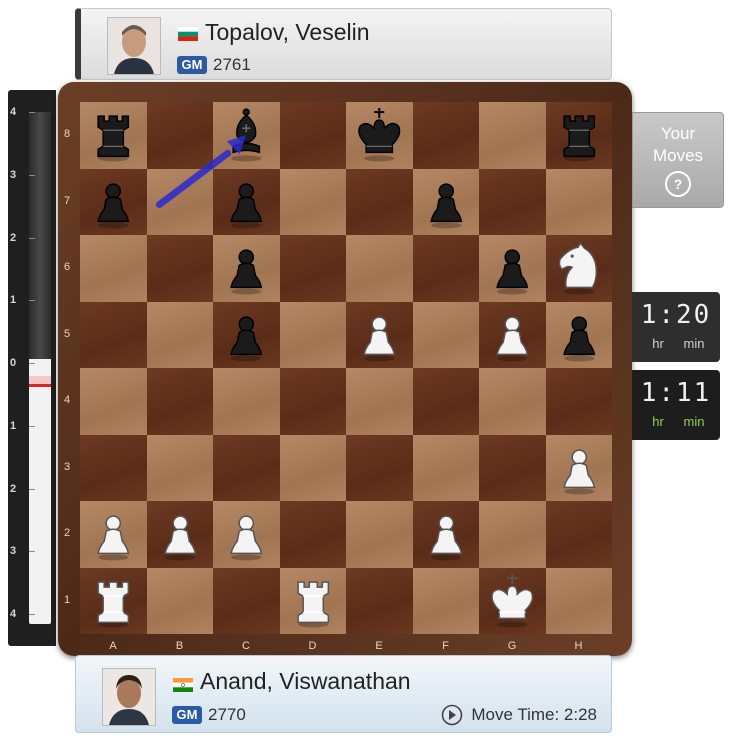 The height and width of the screenshot is (741, 730). I want to click on square-e3, so click(379, 467).